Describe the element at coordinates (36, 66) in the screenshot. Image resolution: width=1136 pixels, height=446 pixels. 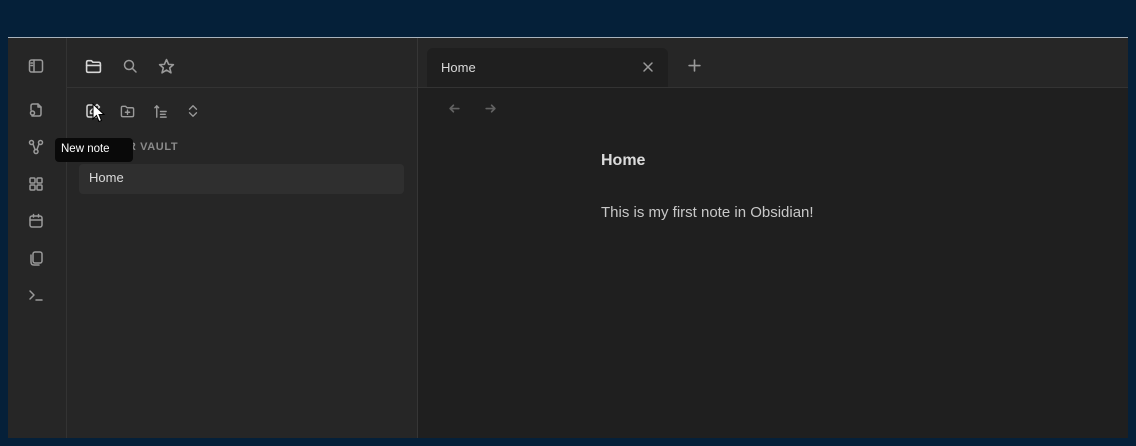
I see `sidebar-toggle-icon` at that location.